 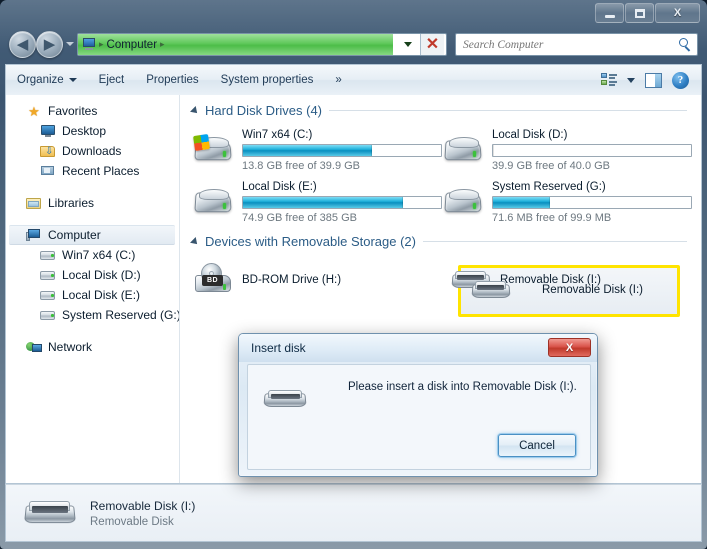 What do you see at coordinates (213, 281) in the screenshot?
I see `bd-rom-icon: BD` at bounding box center [213, 281].